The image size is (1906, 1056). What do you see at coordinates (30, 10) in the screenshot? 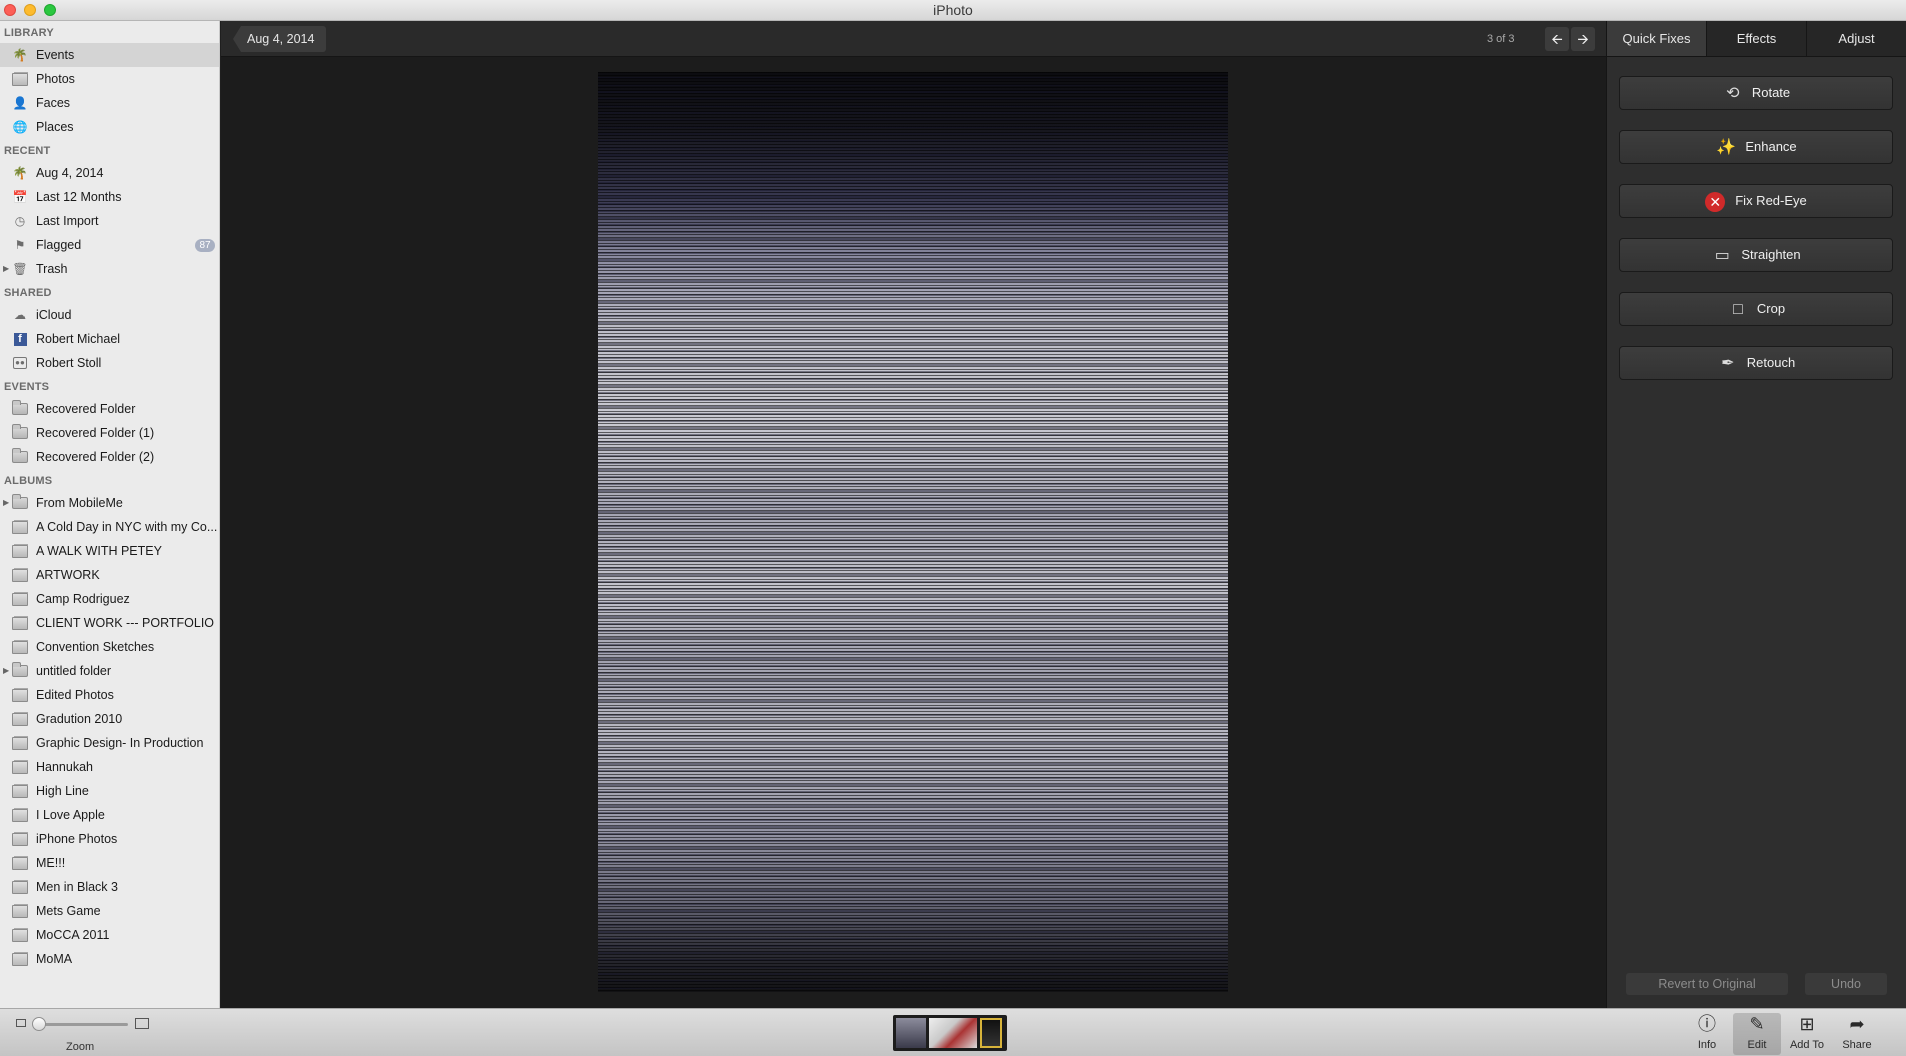
I see `minimize-window-button` at bounding box center [30, 10].